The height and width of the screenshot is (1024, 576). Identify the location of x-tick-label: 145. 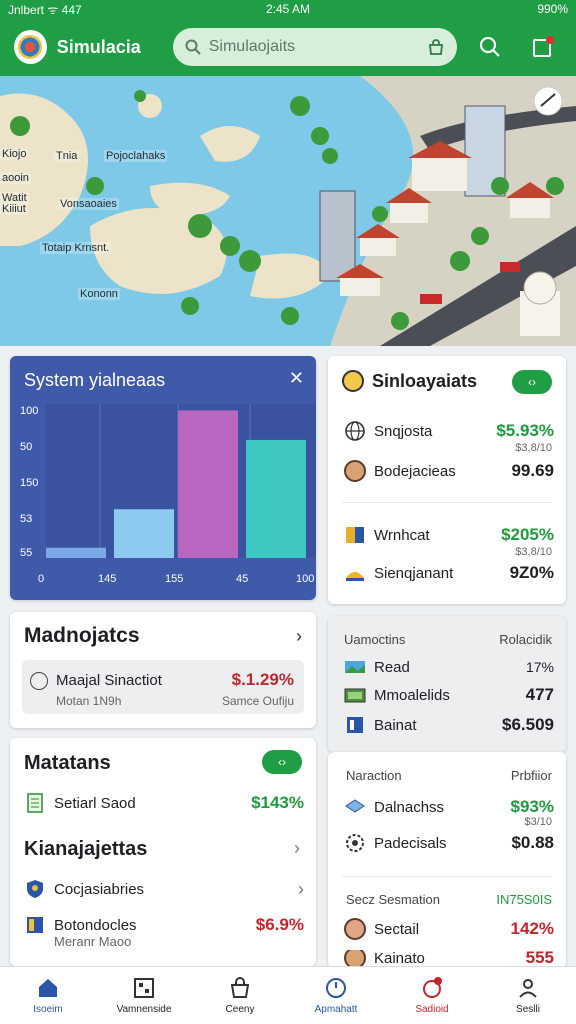
(107, 579).